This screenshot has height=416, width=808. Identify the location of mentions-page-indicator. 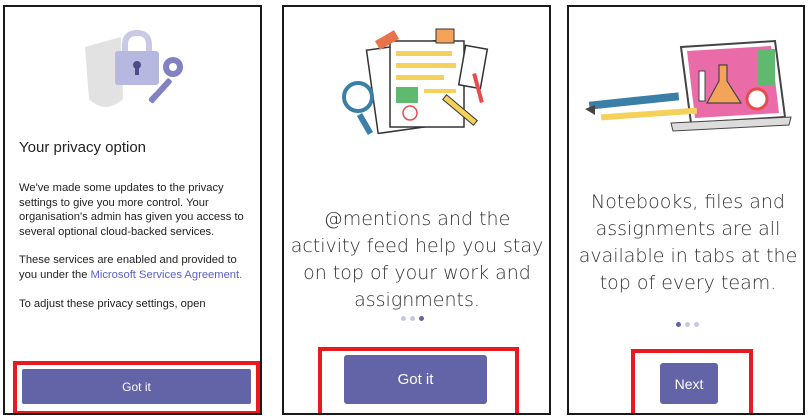
(412, 318).